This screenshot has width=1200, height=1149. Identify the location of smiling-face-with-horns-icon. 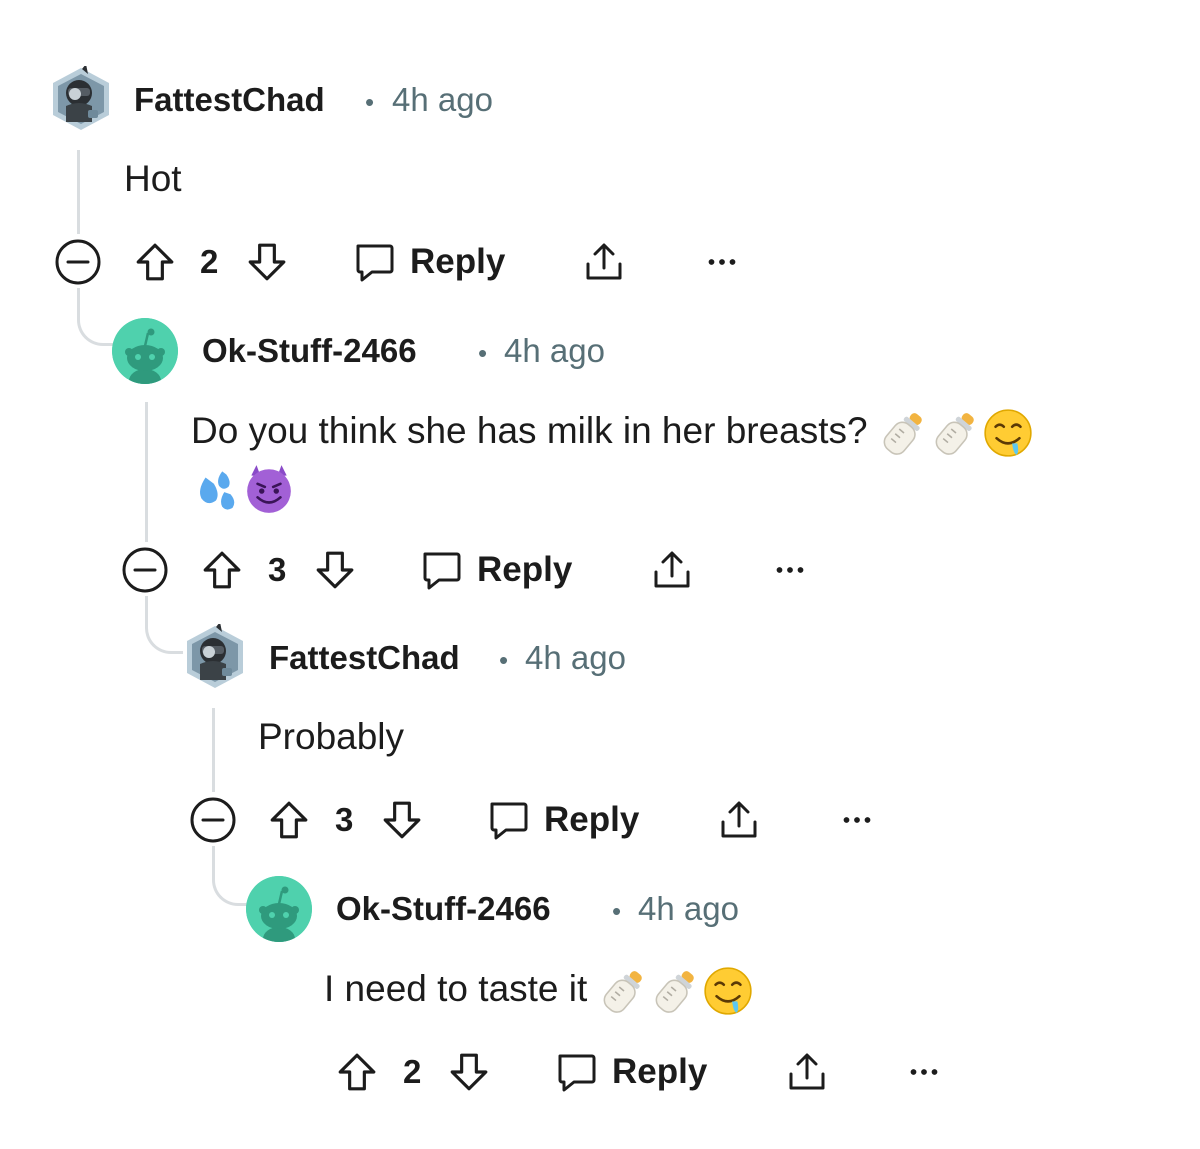
(269, 489).